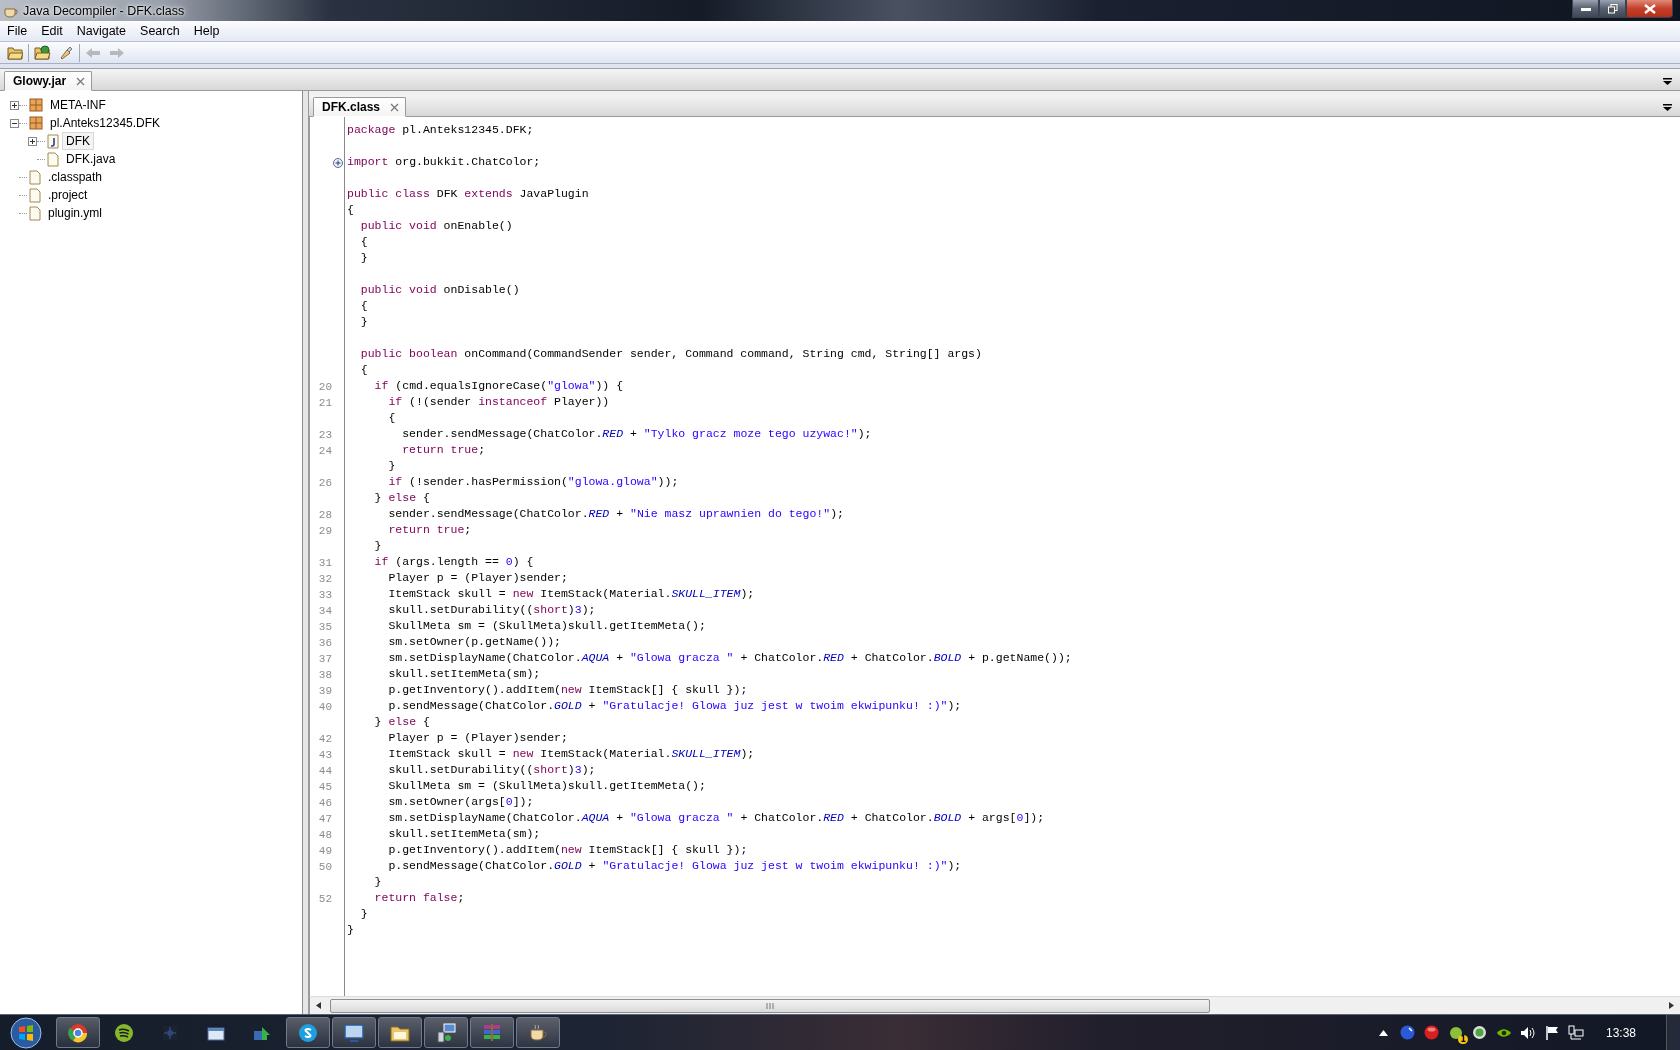  I want to click on line-number: 37, so click(324, 659).